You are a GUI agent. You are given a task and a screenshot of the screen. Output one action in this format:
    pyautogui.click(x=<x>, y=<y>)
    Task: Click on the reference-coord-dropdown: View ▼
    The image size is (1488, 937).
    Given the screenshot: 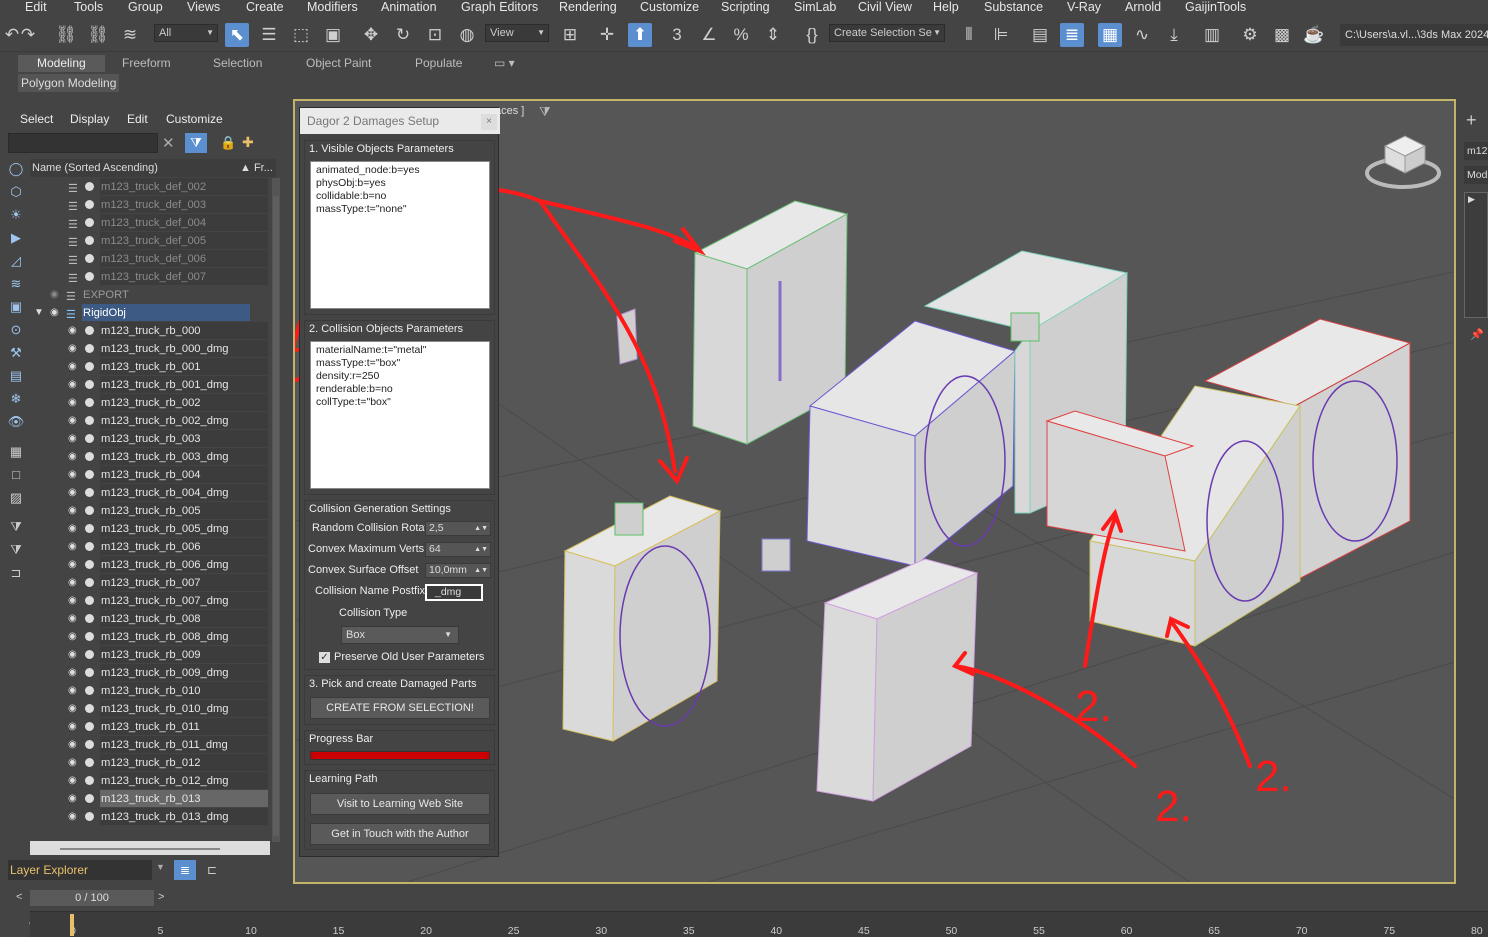 What is the action you would take?
    pyautogui.click(x=517, y=33)
    